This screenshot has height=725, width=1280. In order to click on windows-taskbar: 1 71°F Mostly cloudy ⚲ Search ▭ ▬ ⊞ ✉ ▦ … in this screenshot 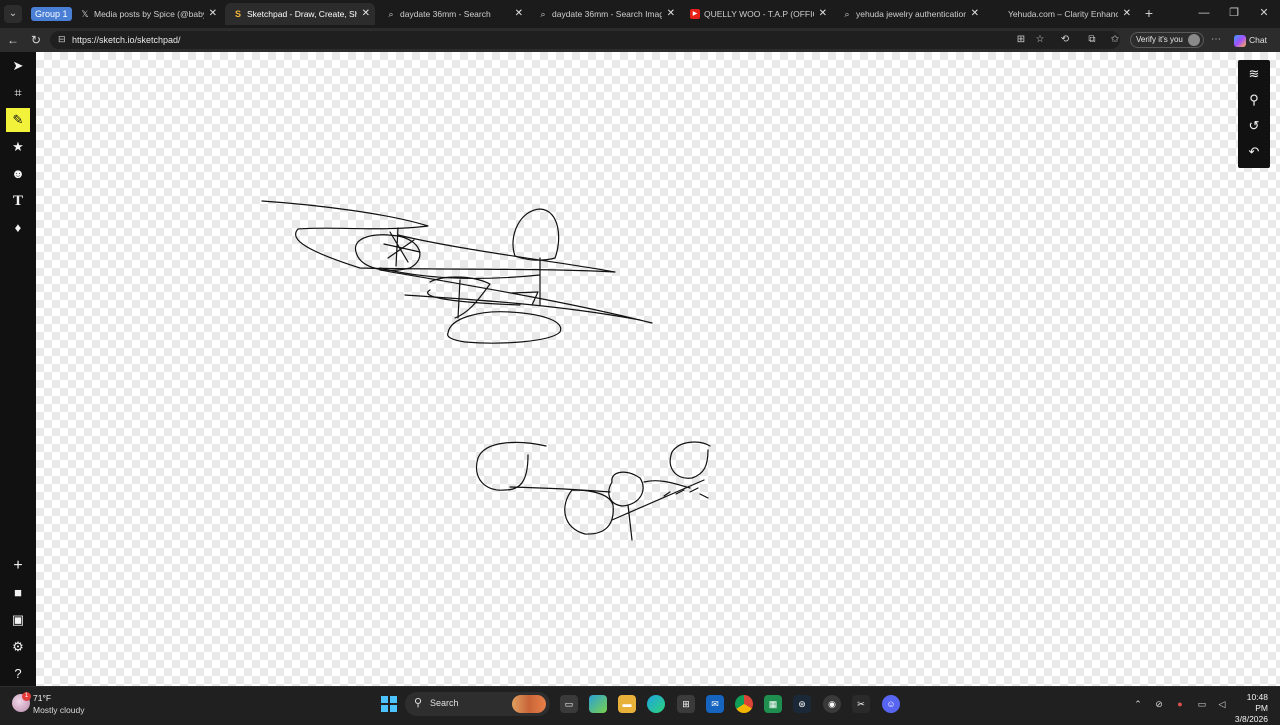, I will do `click(640, 705)`.